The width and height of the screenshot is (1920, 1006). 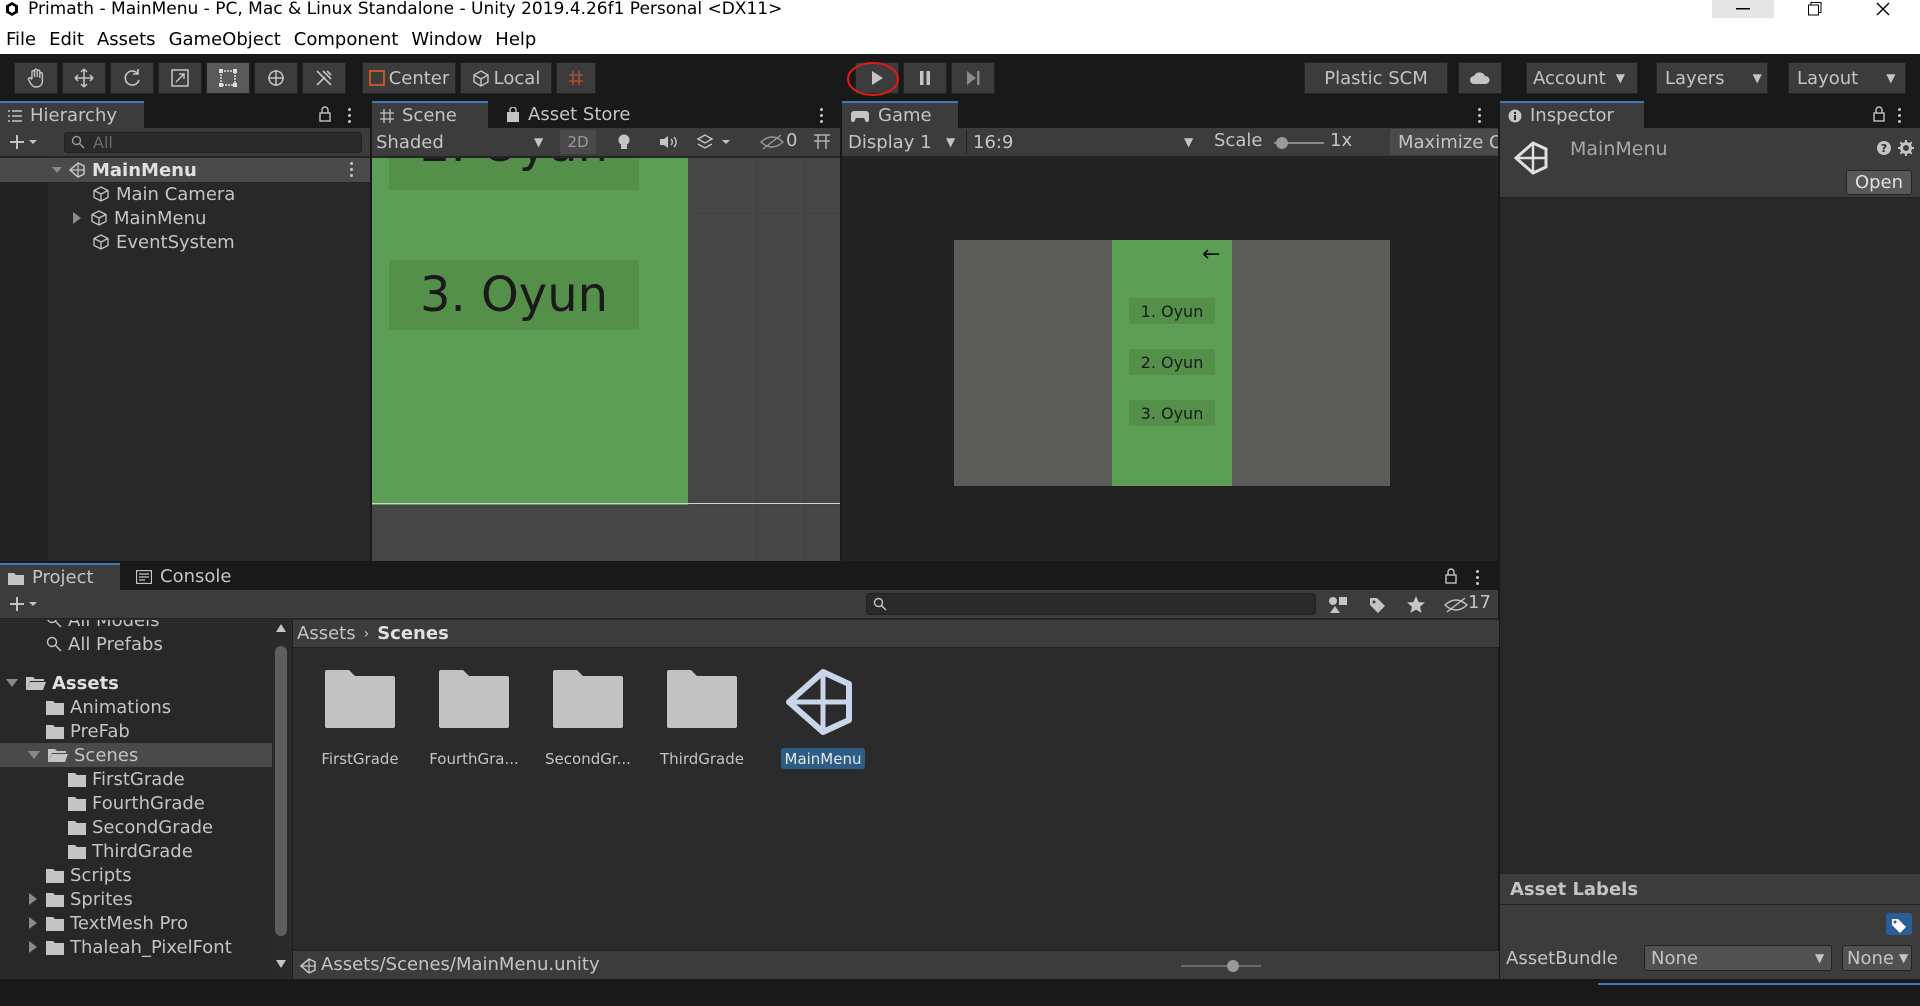 I want to click on tab-inspector: Inspector, so click(x=1572, y=114).